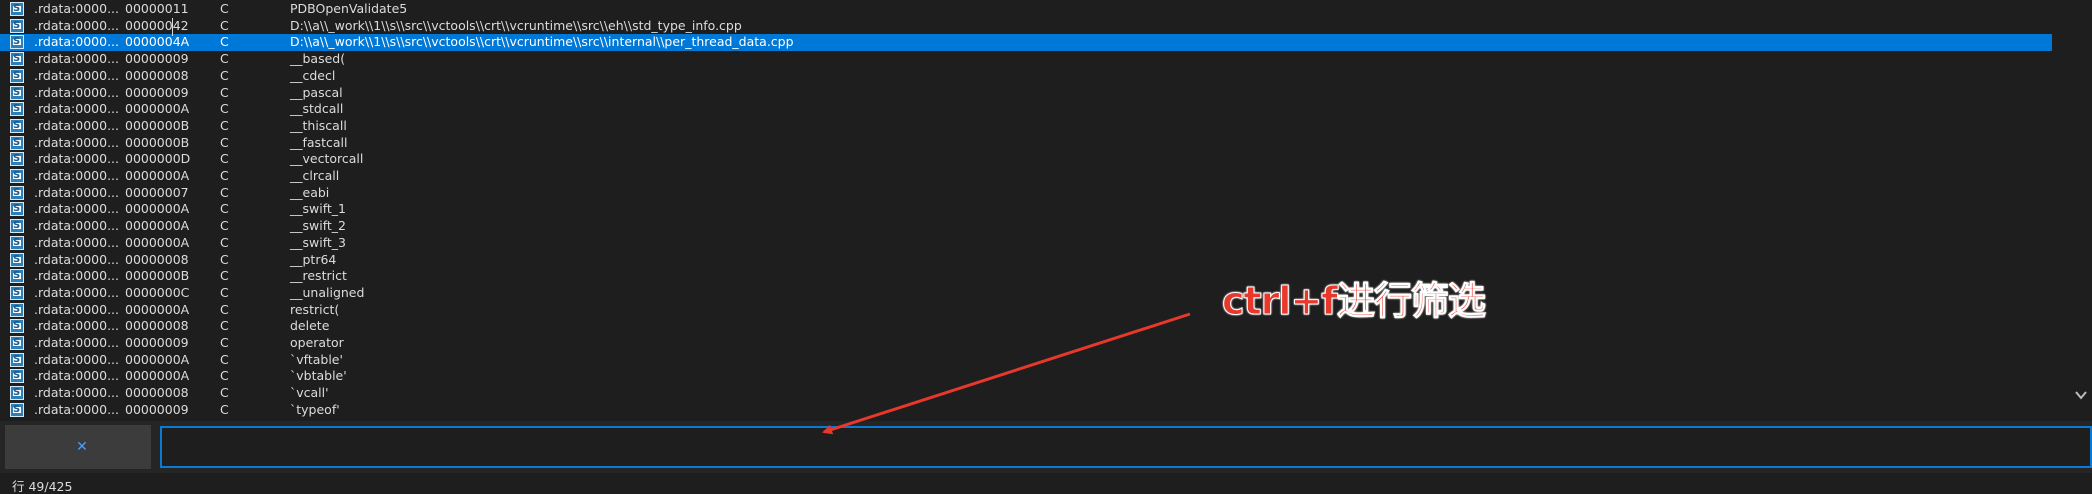 The image size is (2092, 494). Describe the element at coordinates (157, 192) in the screenshot. I see `length-cell: 00000007` at that location.